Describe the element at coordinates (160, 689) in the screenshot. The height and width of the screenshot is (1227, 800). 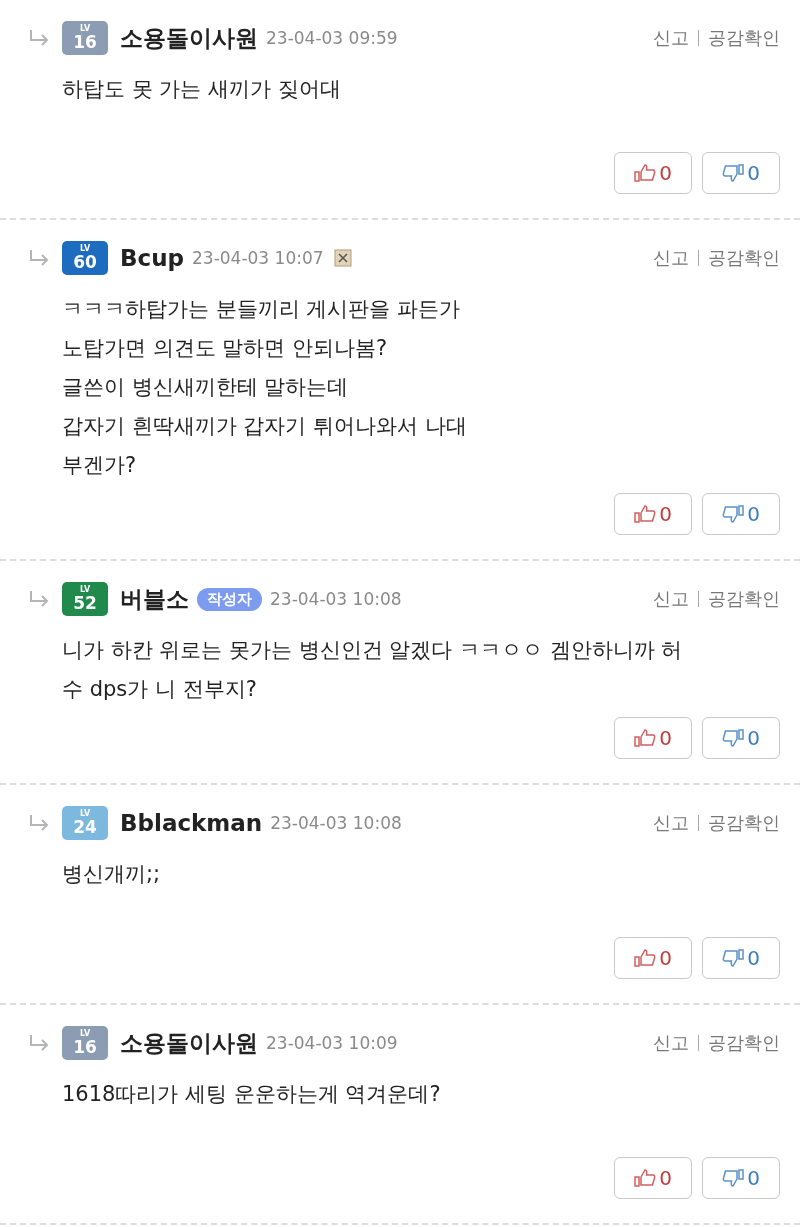
I see `comment-text: 수 dps가 니 전부지?` at that location.